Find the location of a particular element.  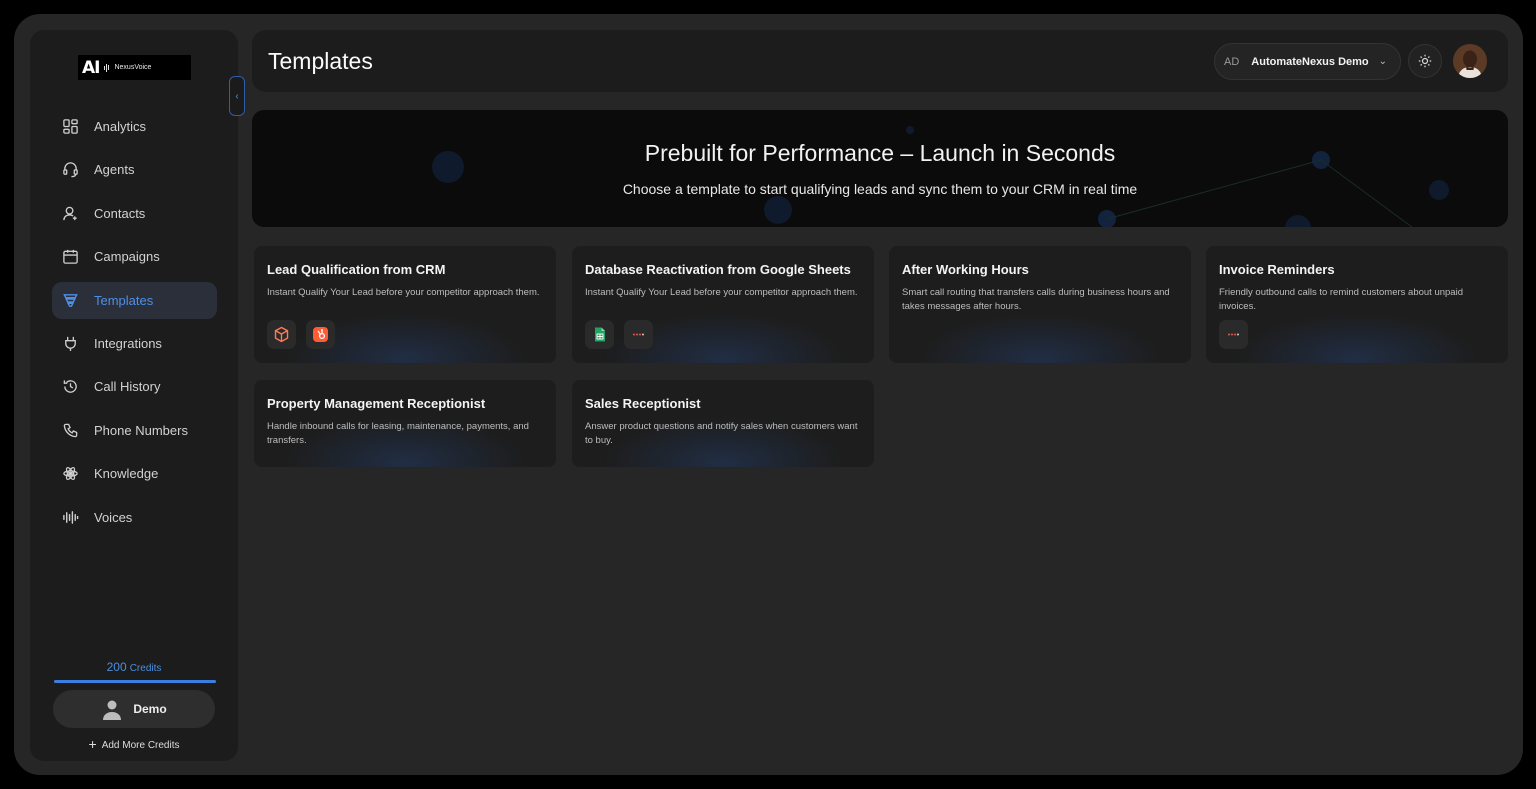

chevron-down-icon: ⌄ is located at coordinates (1383, 61).